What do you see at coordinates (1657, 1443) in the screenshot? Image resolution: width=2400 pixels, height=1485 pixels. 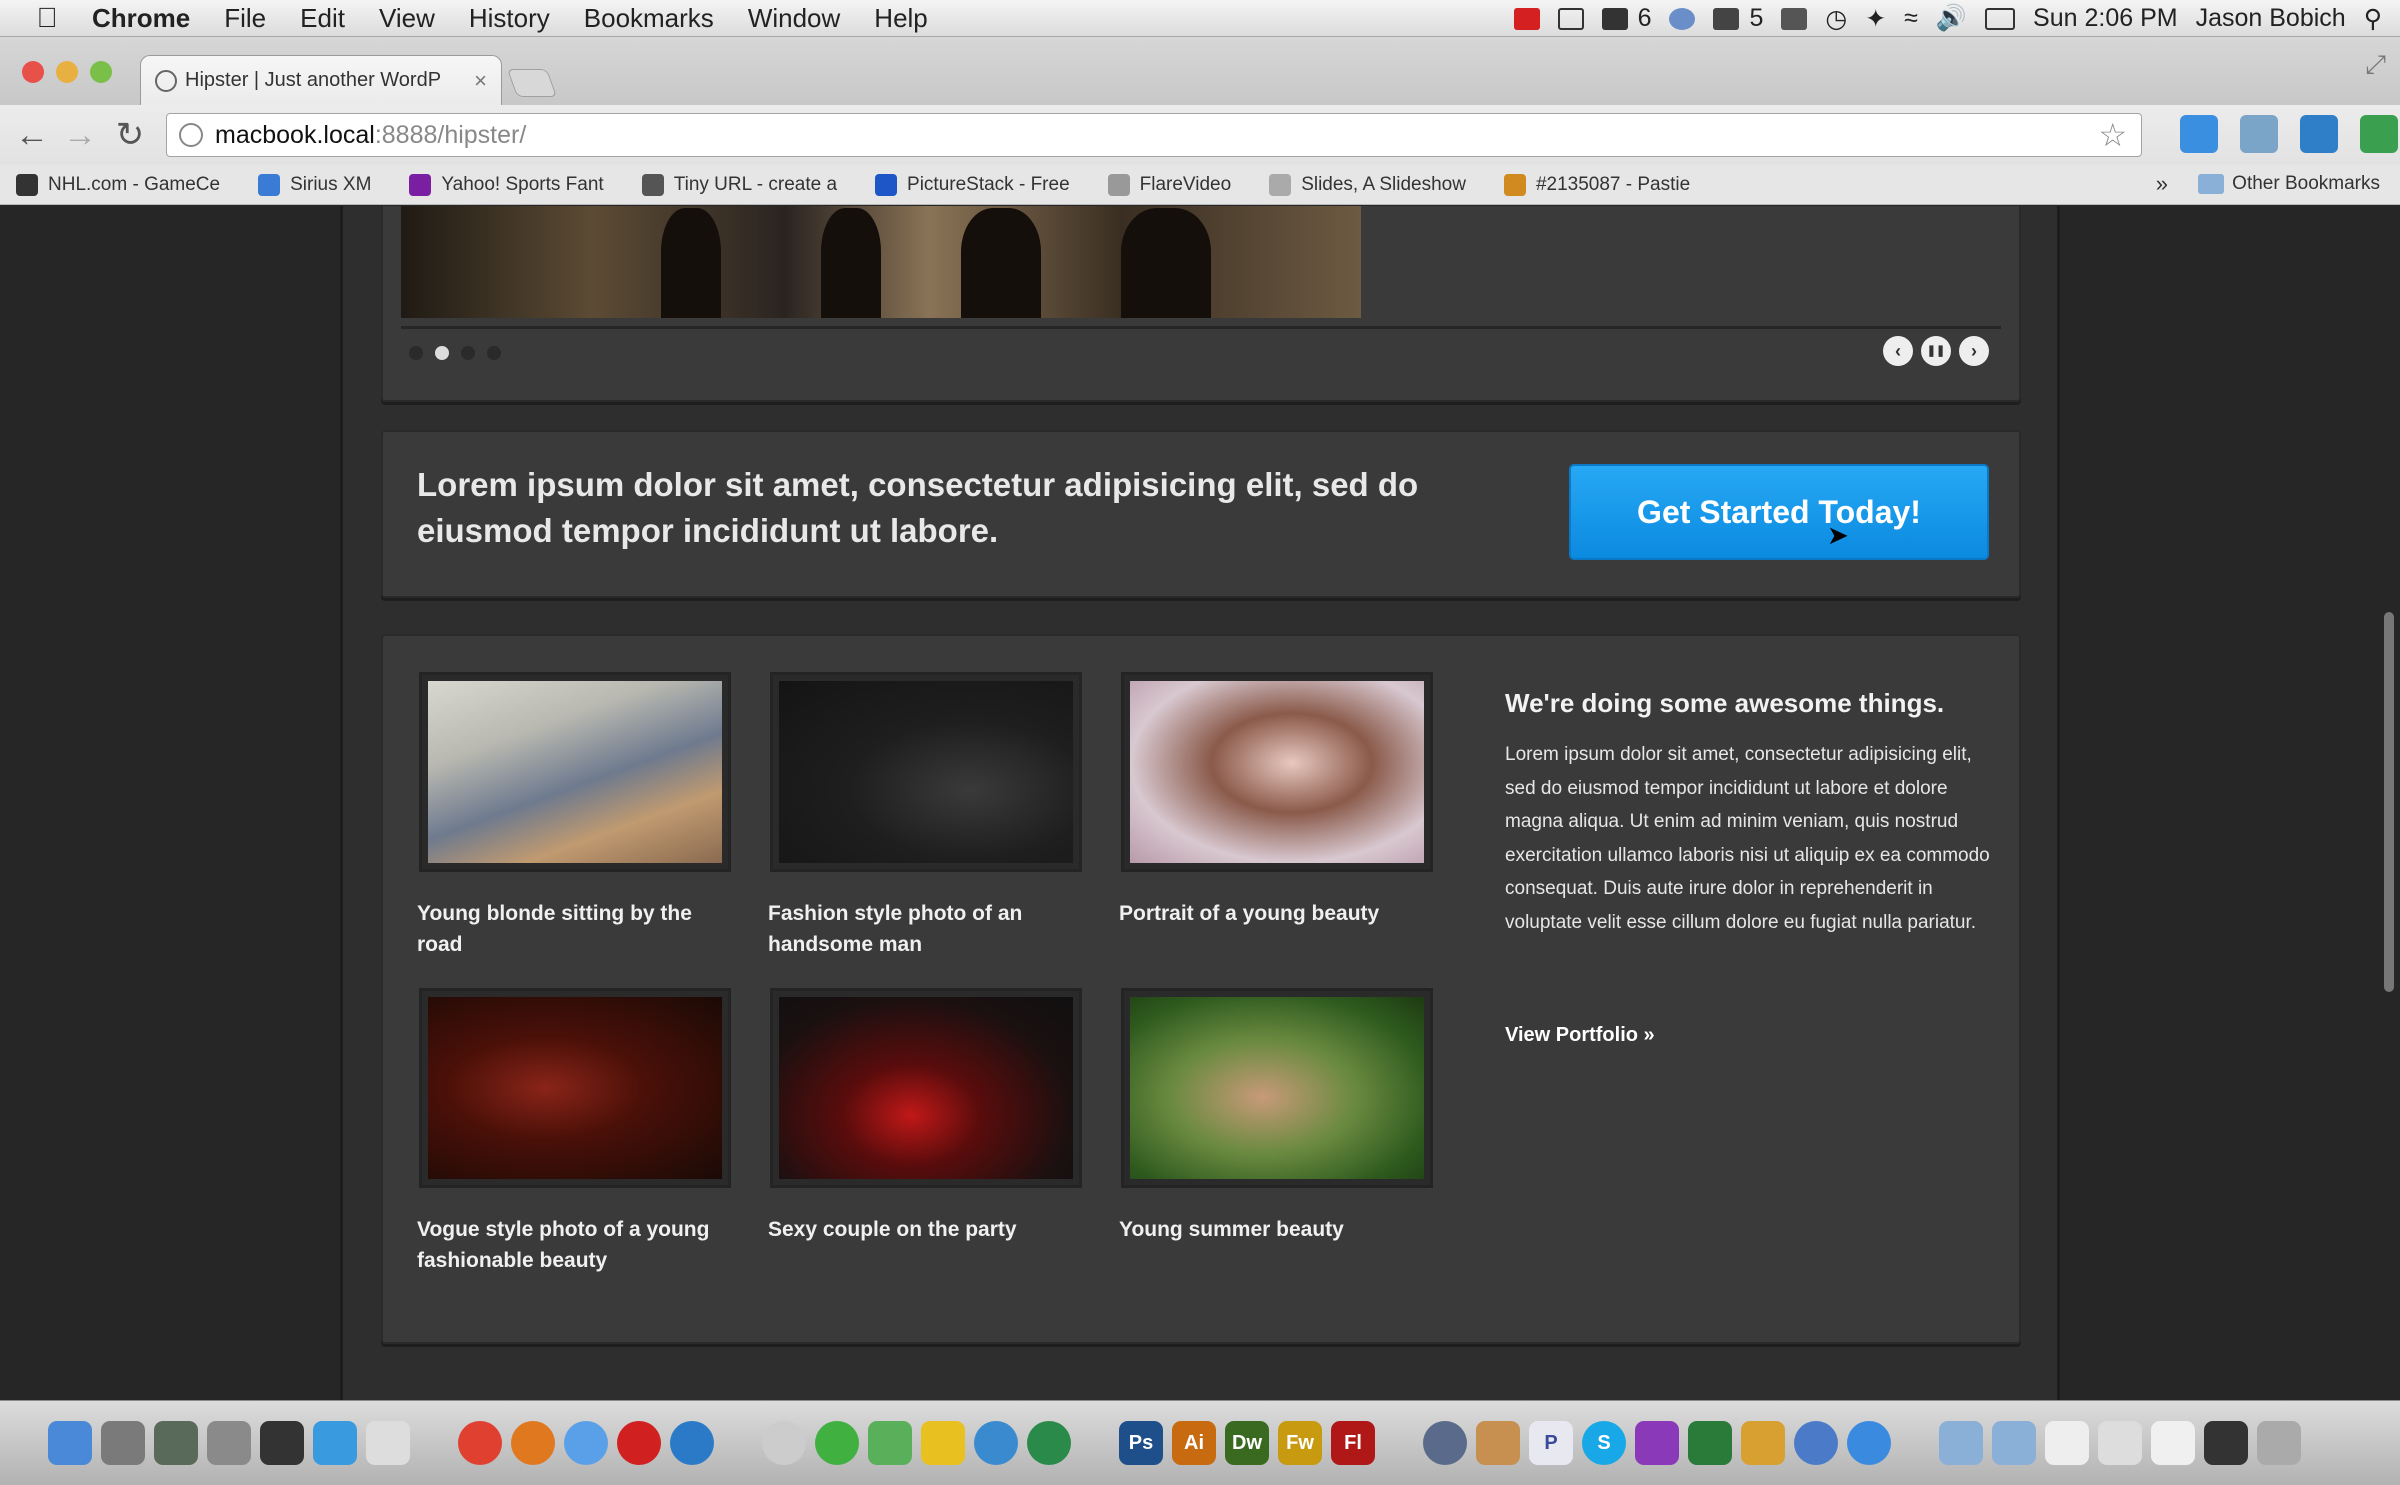 I see `purple-app-icon` at bounding box center [1657, 1443].